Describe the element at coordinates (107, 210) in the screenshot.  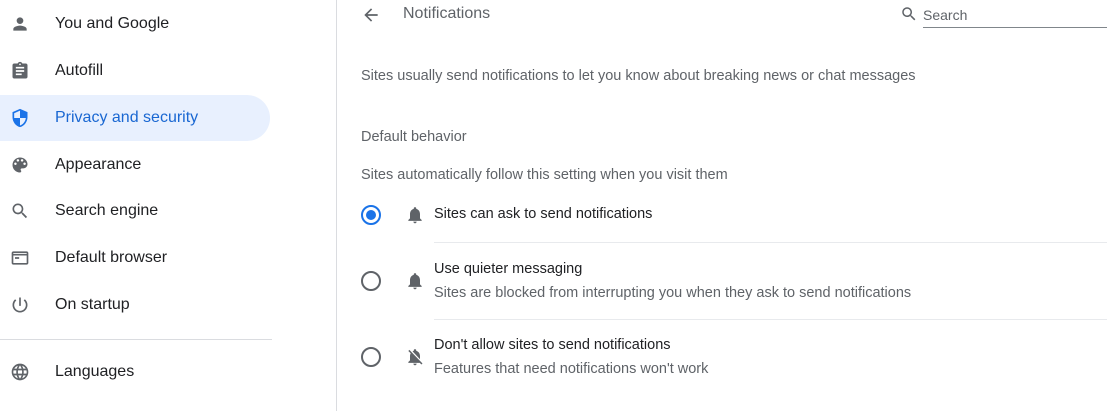
I see `sidebar-item-label: Search engine` at that location.